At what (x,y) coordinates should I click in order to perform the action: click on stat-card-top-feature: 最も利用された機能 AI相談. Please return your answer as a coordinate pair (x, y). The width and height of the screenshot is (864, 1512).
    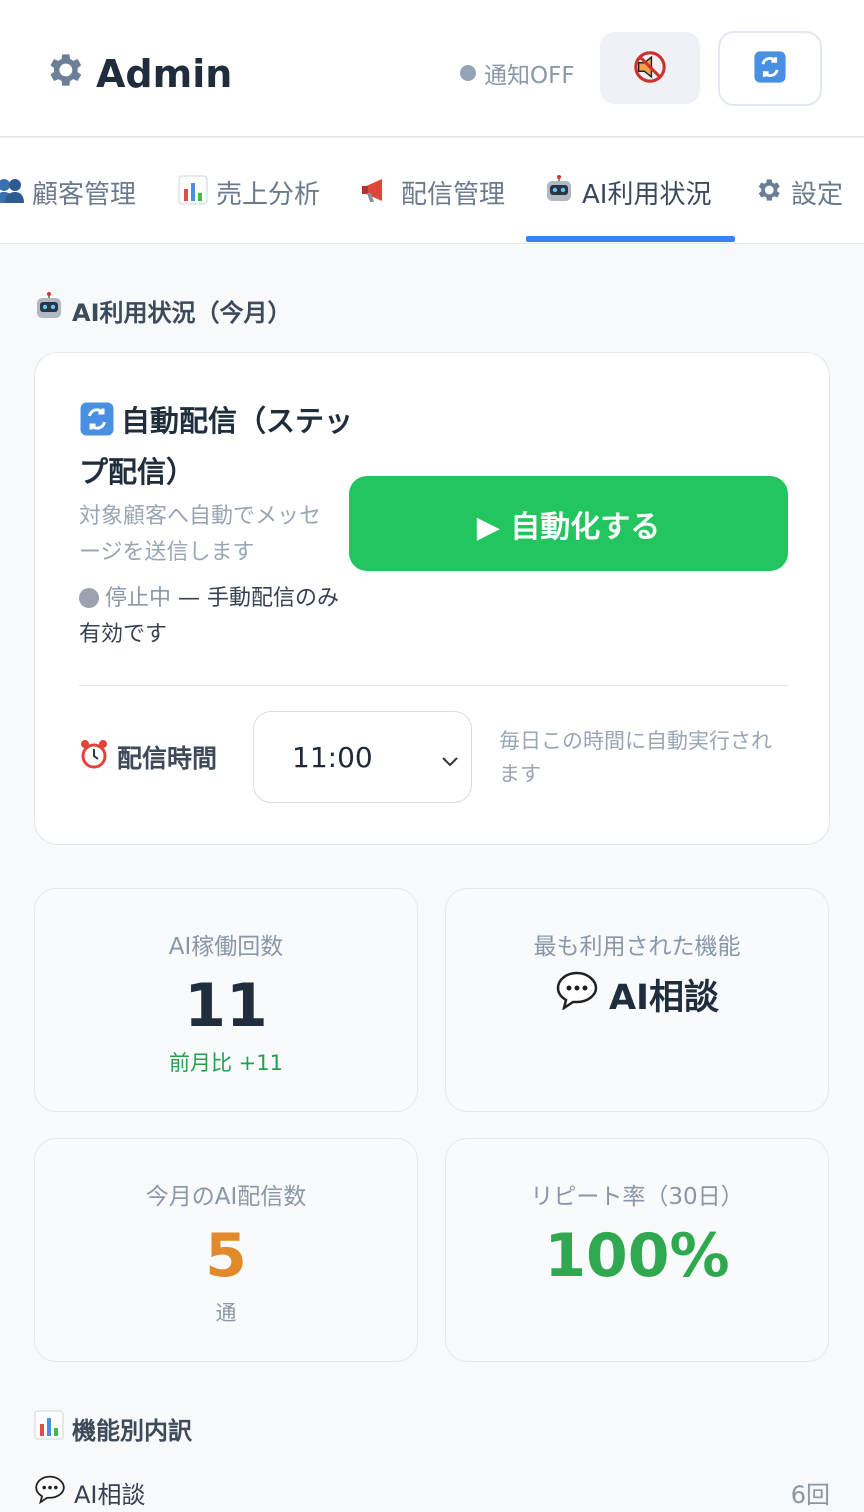
    Looking at the image, I should click on (637, 1000).